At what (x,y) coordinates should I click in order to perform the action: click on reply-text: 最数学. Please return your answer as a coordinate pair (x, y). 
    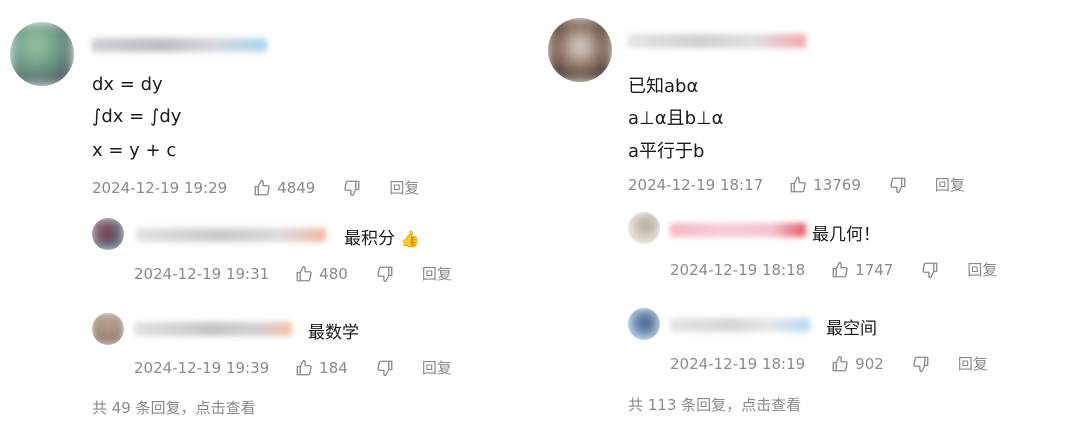
    Looking at the image, I should click on (333, 333).